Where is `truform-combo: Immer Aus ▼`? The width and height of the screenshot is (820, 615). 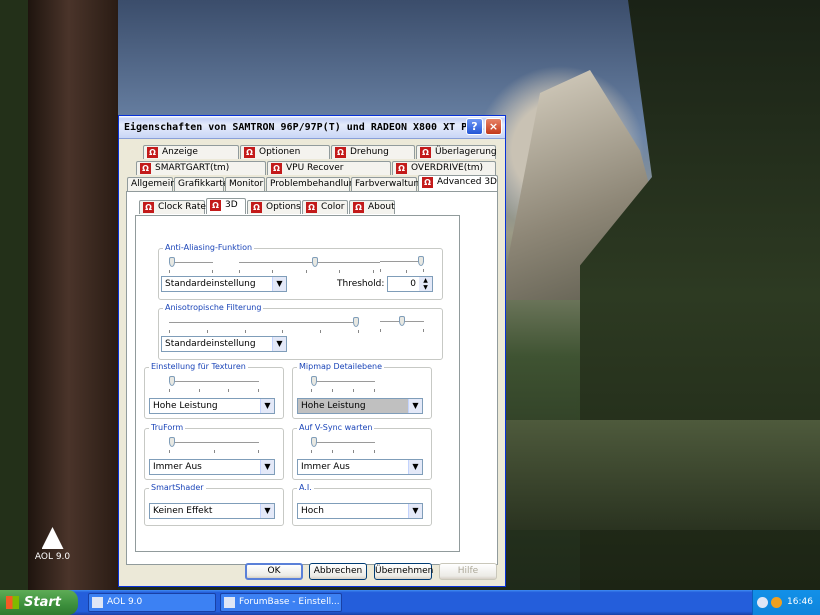 truform-combo: Immer Aus ▼ is located at coordinates (212, 467).